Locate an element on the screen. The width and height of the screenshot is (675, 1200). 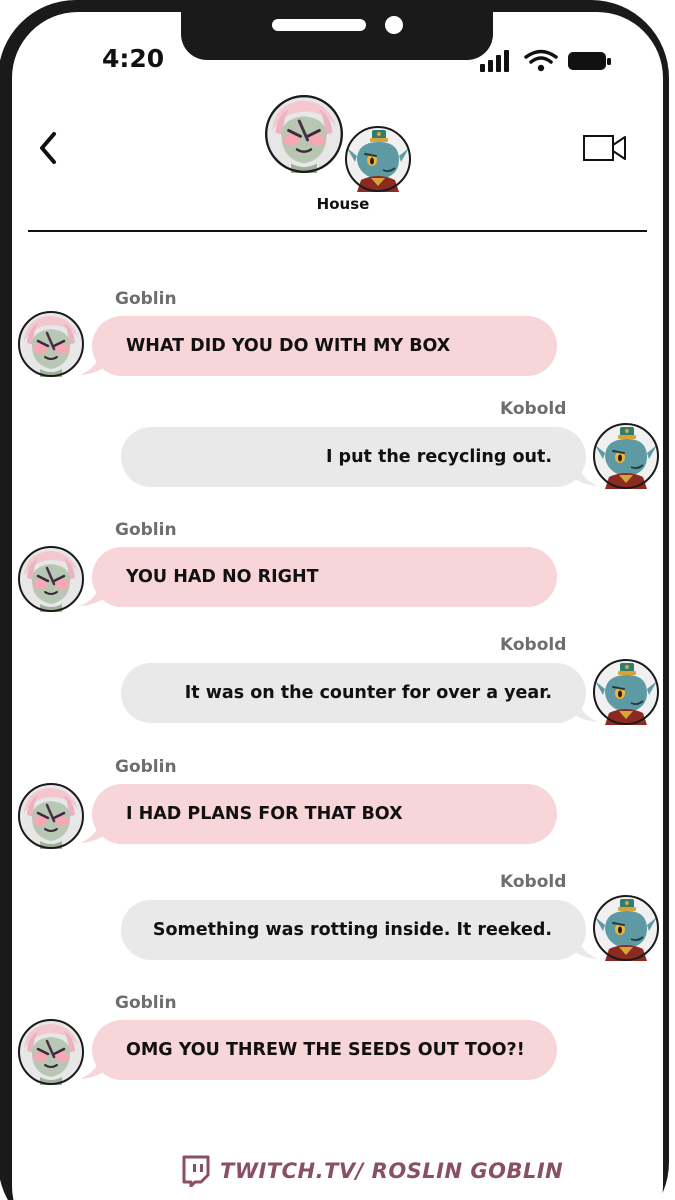
video-camera-icon is located at coordinates (604, 148).